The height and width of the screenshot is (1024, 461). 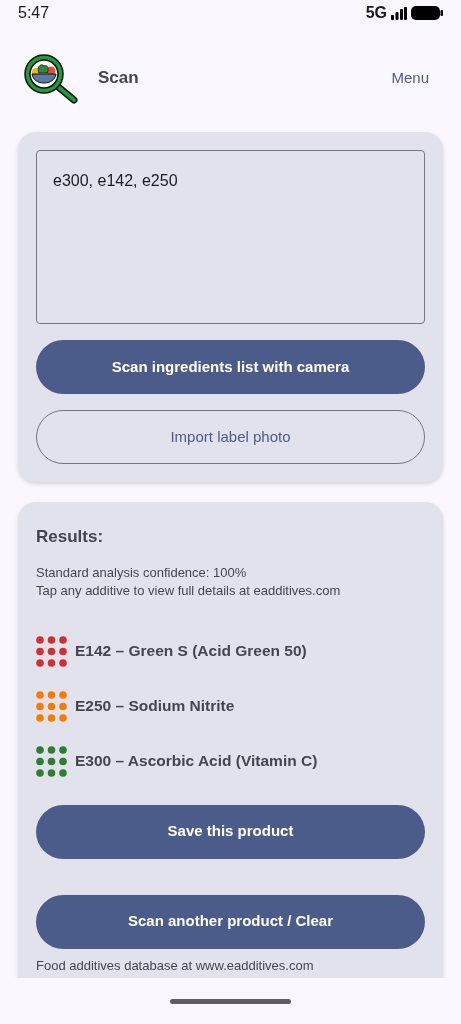 What do you see at coordinates (155, 706) in the screenshot?
I see `additive-link: E250 – Sodium Nitrite` at bounding box center [155, 706].